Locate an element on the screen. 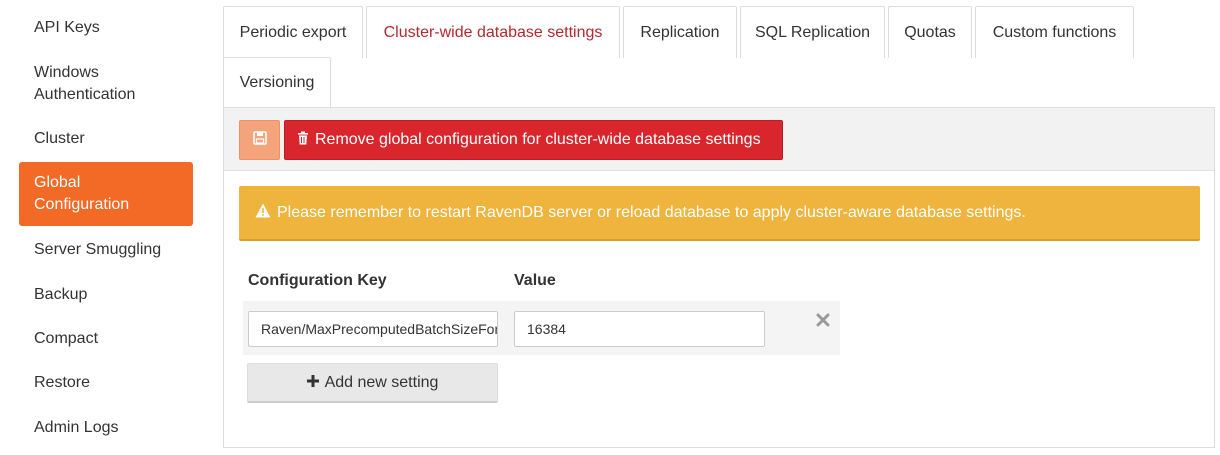 Image resolution: width=1220 pixels, height=455 pixels. sidebar-item-label: API Keys is located at coordinates (67, 27).